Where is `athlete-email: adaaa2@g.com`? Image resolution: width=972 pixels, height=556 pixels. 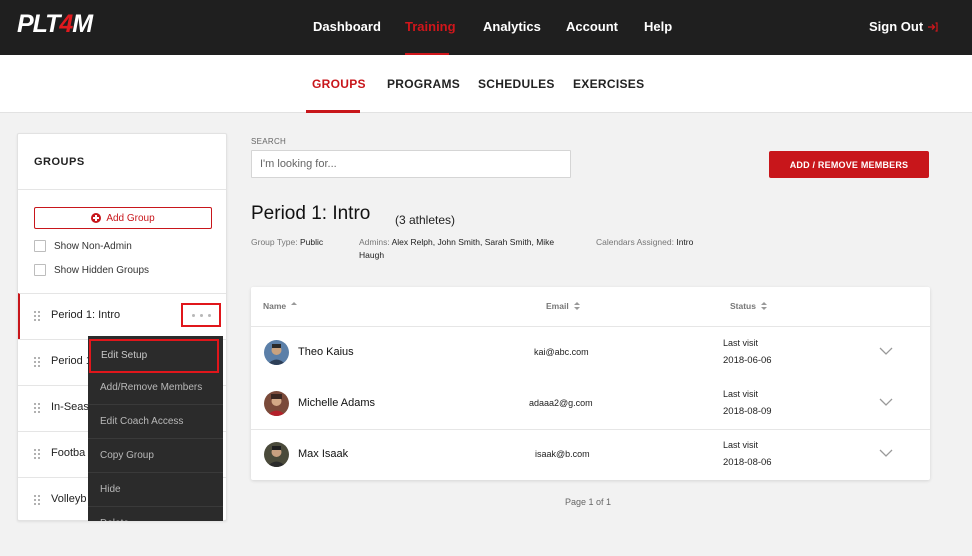 athlete-email: adaaa2@g.com is located at coordinates (561, 403).